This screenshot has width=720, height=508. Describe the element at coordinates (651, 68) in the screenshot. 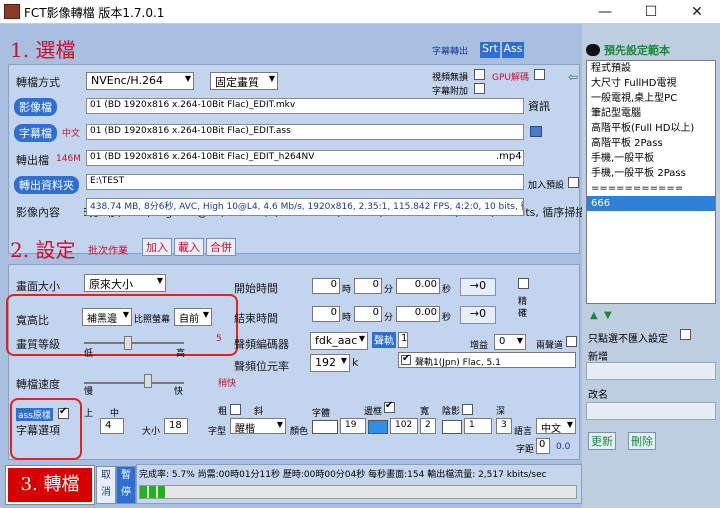

I see `preset-item: 程式預設` at that location.